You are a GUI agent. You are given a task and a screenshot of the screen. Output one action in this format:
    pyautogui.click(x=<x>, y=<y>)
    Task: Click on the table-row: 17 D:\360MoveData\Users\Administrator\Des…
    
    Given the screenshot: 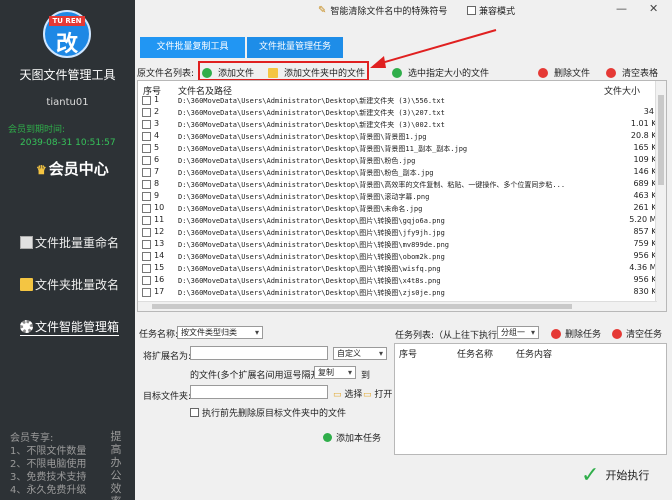 What is the action you would take?
    pyautogui.click(x=402, y=293)
    